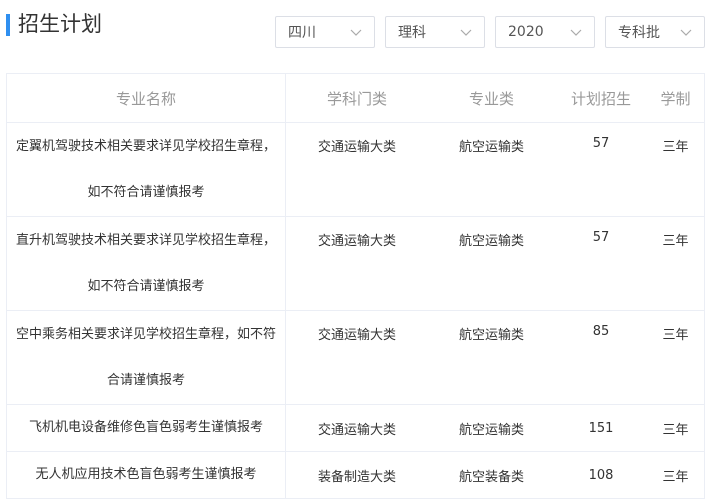 The height and width of the screenshot is (503, 709). Describe the element at coordinates (435, 32) in the screenshot. I see `subject-select: 理科` at that location.